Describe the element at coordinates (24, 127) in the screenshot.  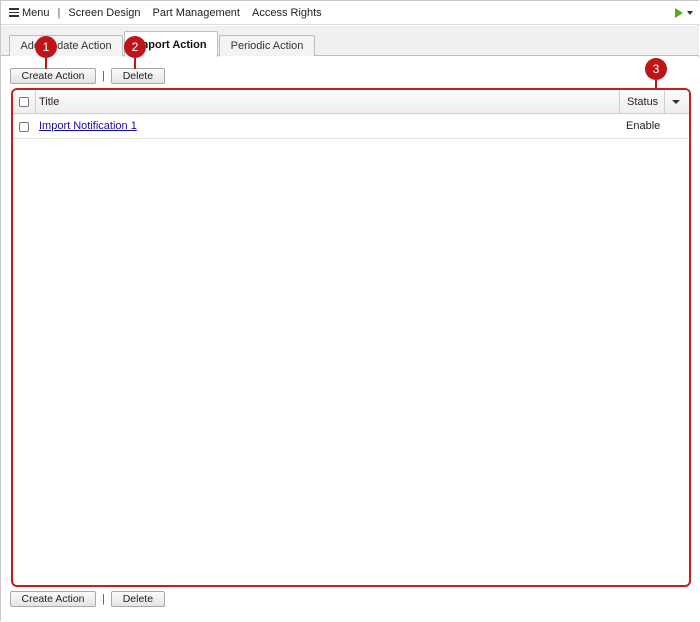
I see `row-checkbox` at that location.